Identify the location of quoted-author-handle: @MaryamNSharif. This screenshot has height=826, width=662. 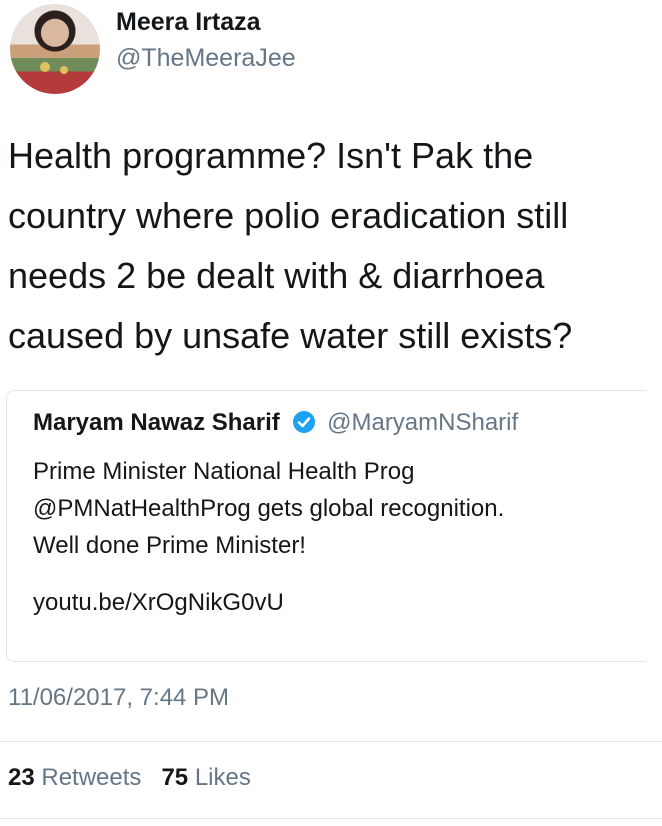
(423, 422).